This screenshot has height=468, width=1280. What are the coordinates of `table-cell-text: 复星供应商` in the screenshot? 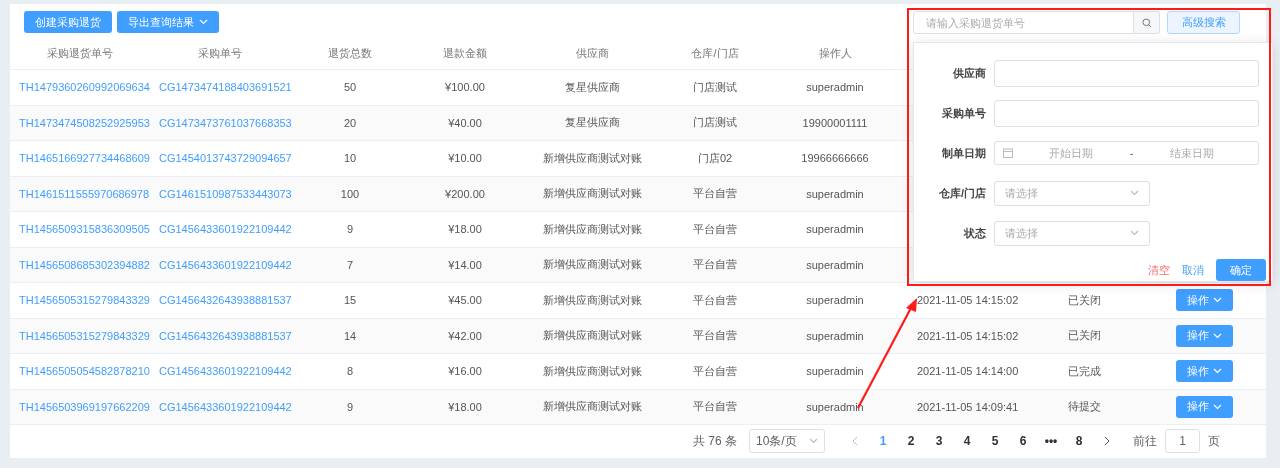 It's located at (592, 123).